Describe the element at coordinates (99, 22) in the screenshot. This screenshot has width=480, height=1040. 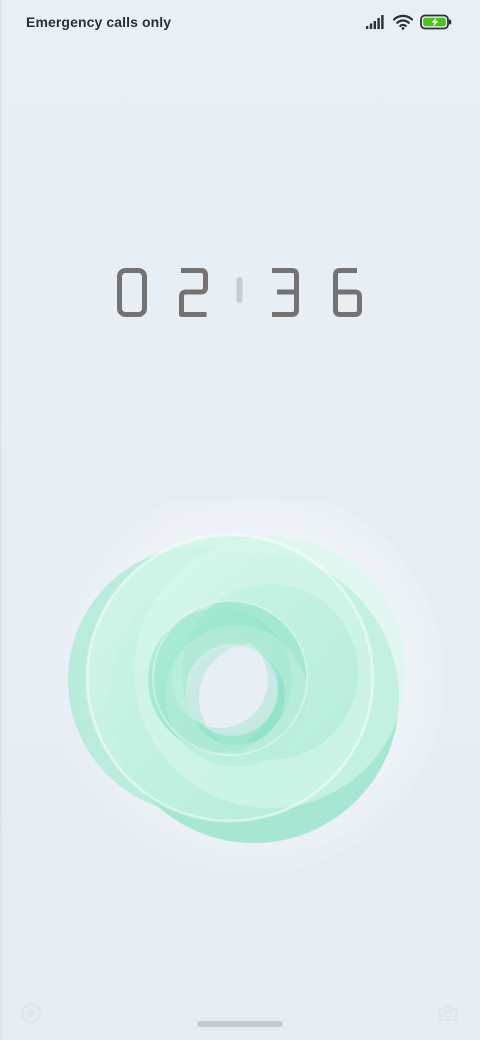
I see `carrier-status-text: Emergency calls only` at that location.